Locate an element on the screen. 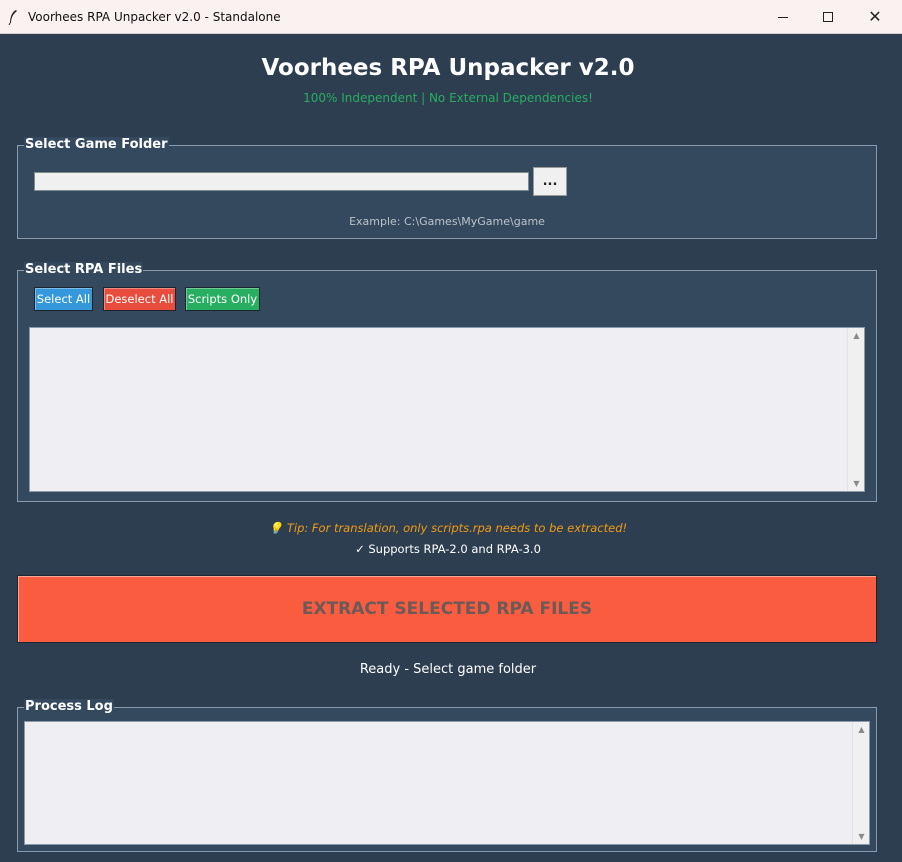  status-label: Ready - Select game folder is located at coordinates (448, 669).